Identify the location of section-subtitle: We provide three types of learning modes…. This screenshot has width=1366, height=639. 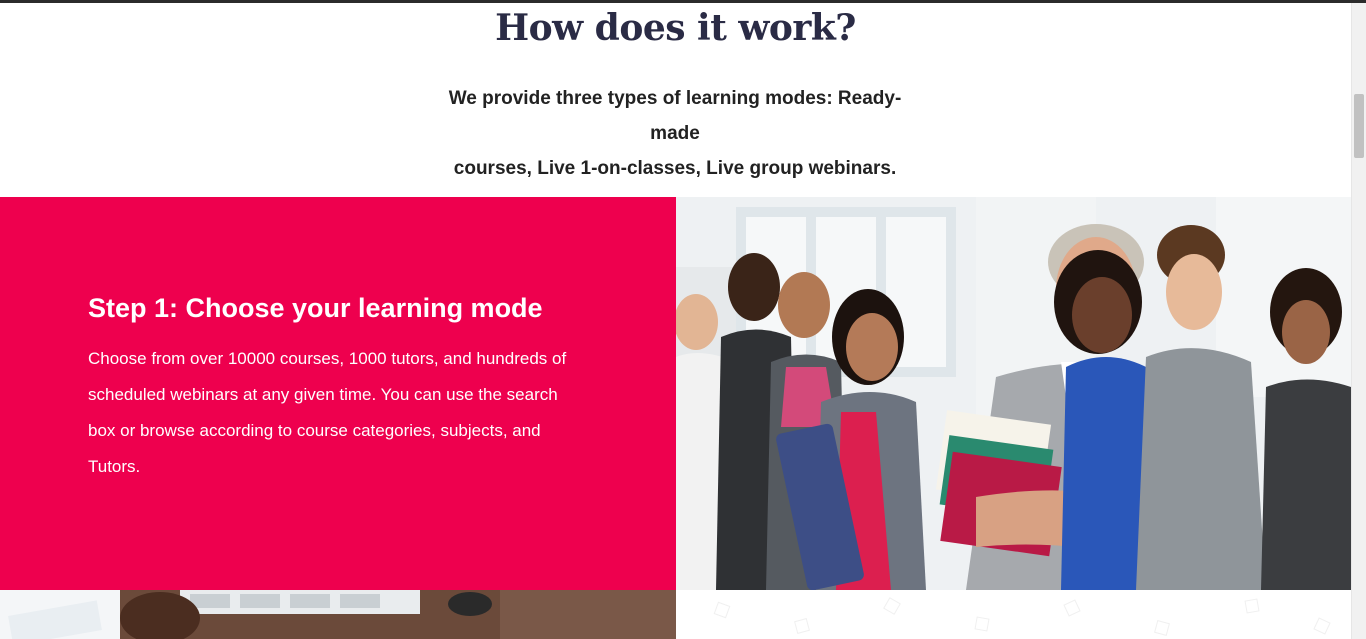
(675, 133).